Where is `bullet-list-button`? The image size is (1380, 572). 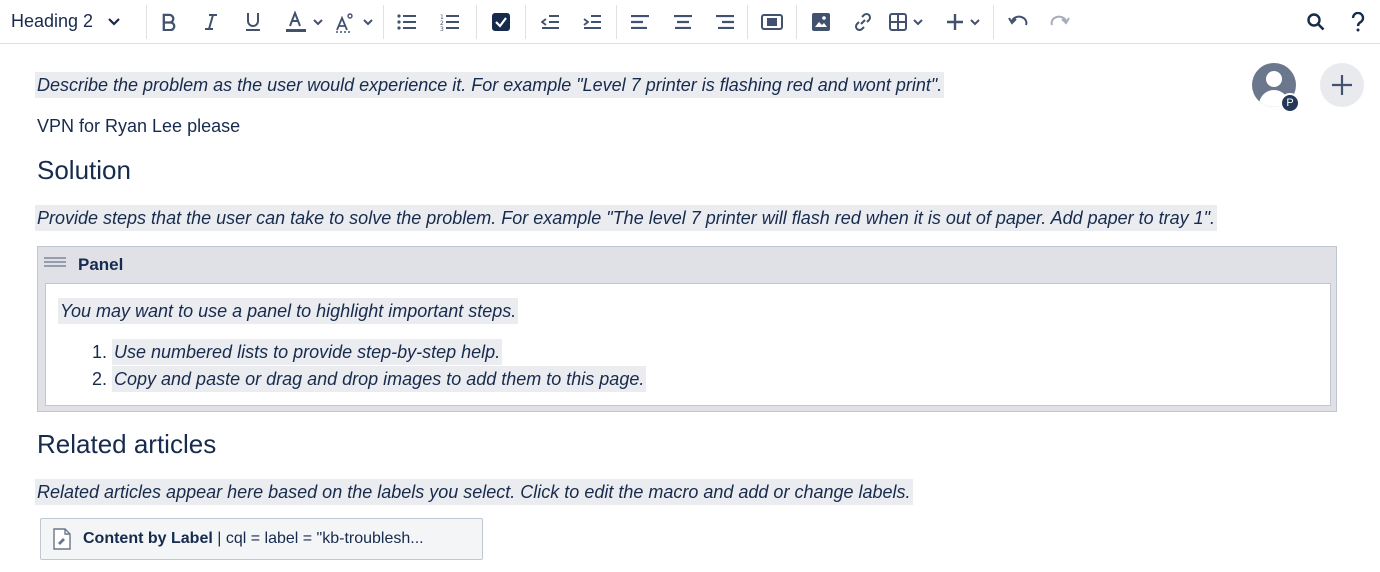
bullet-list-button is located at coordinates (407, 22).